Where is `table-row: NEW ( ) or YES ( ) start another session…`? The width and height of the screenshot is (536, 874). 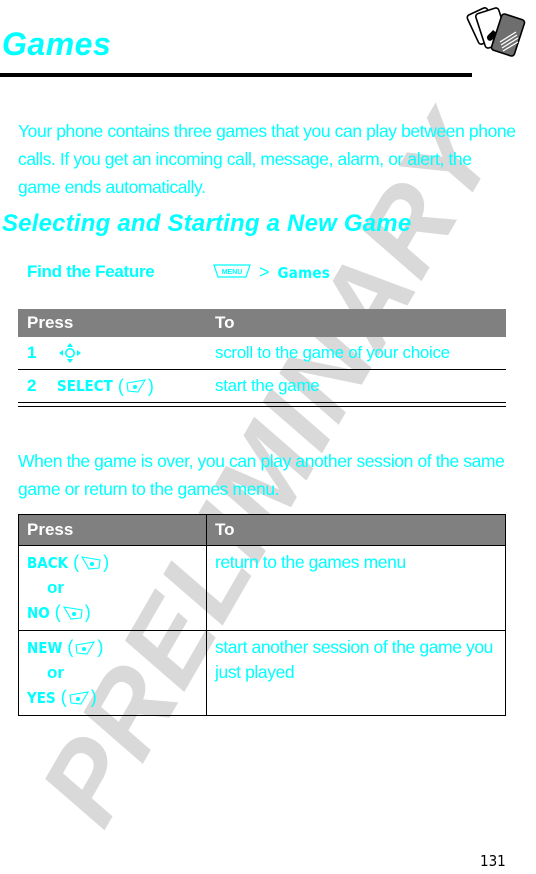
table-row: NEW ( ) or YES ( ) start another session… is located at coordinates (262, 672).